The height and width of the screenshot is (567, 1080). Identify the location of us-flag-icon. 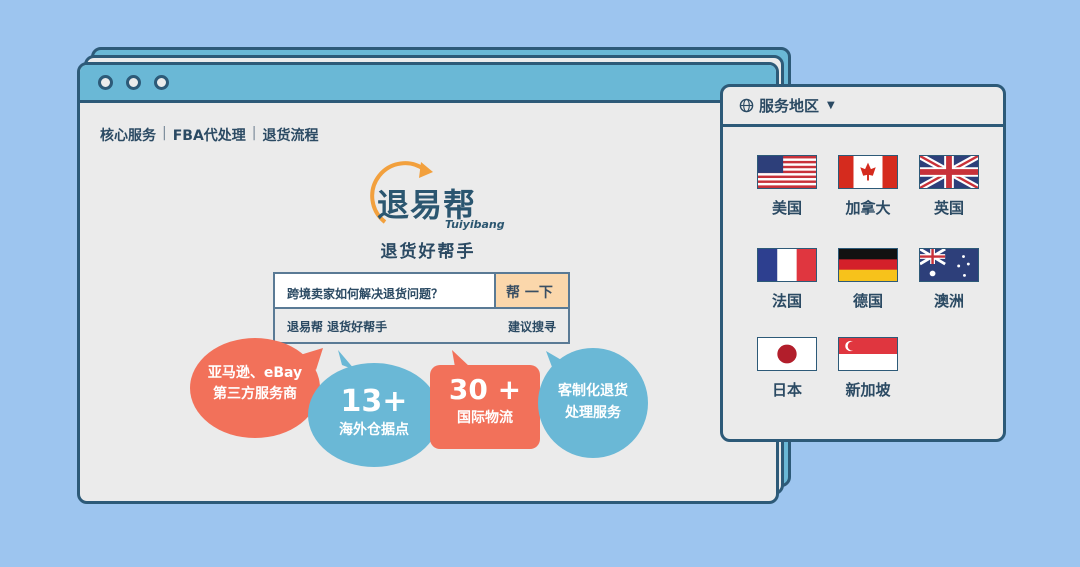
(787, 172).